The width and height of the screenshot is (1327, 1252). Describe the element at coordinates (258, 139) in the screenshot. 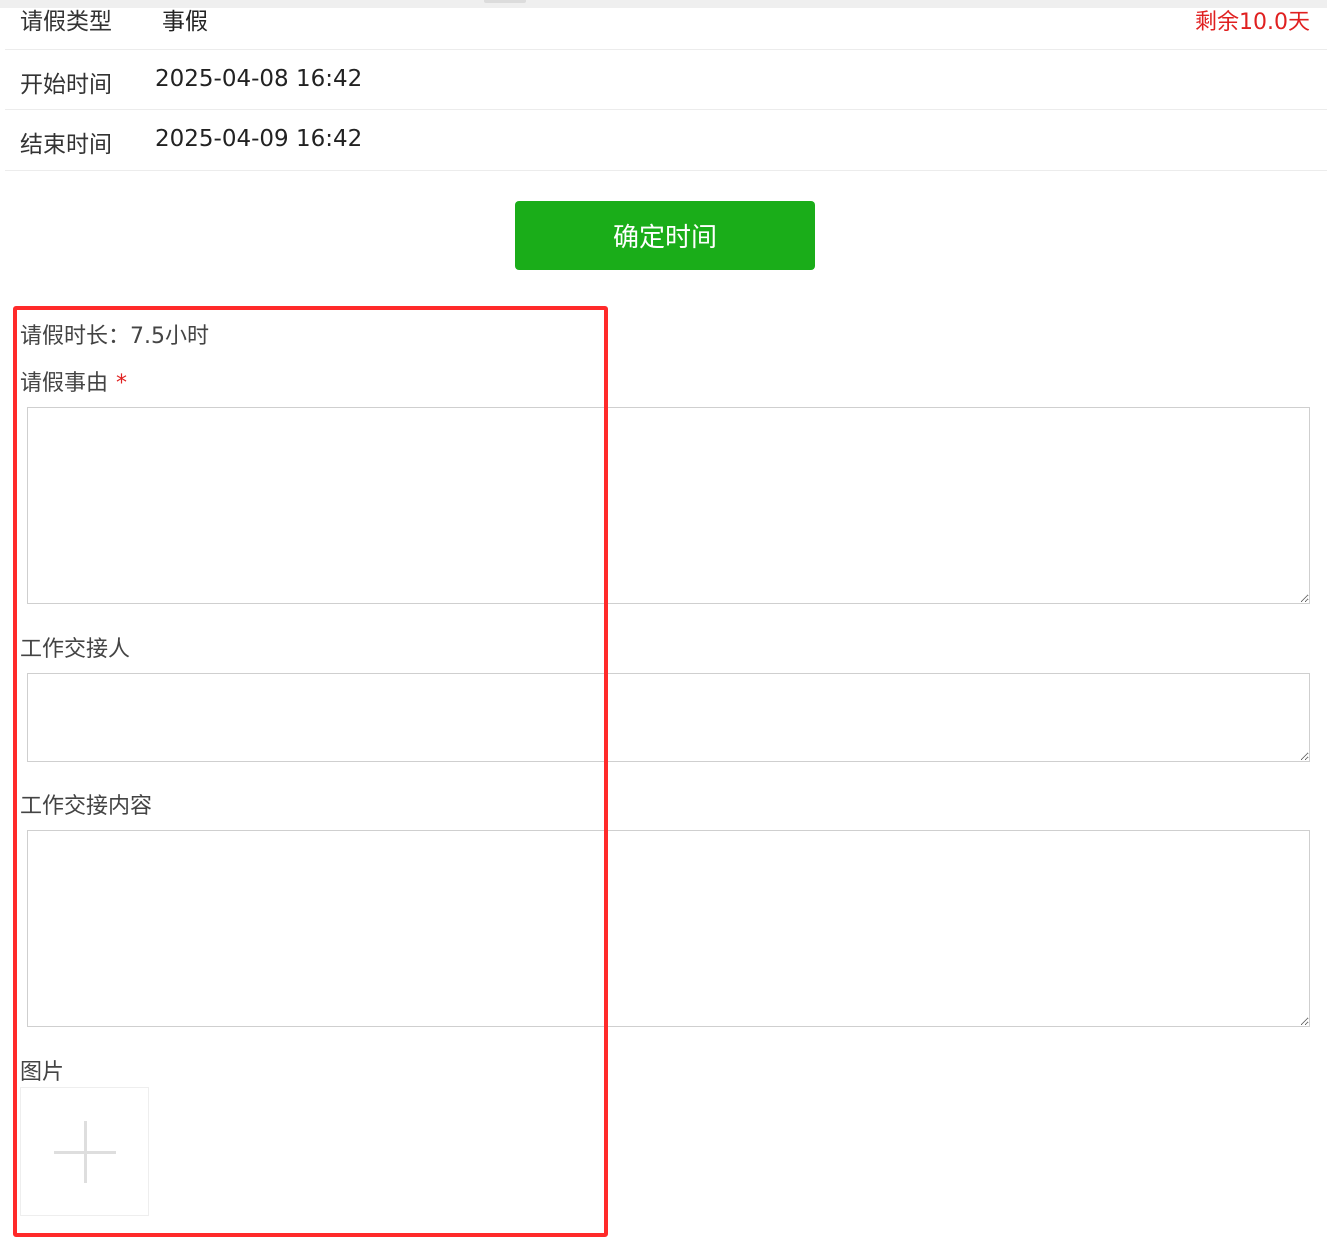

I see `end-time-value: 2025-04-09 16:42` at that location.